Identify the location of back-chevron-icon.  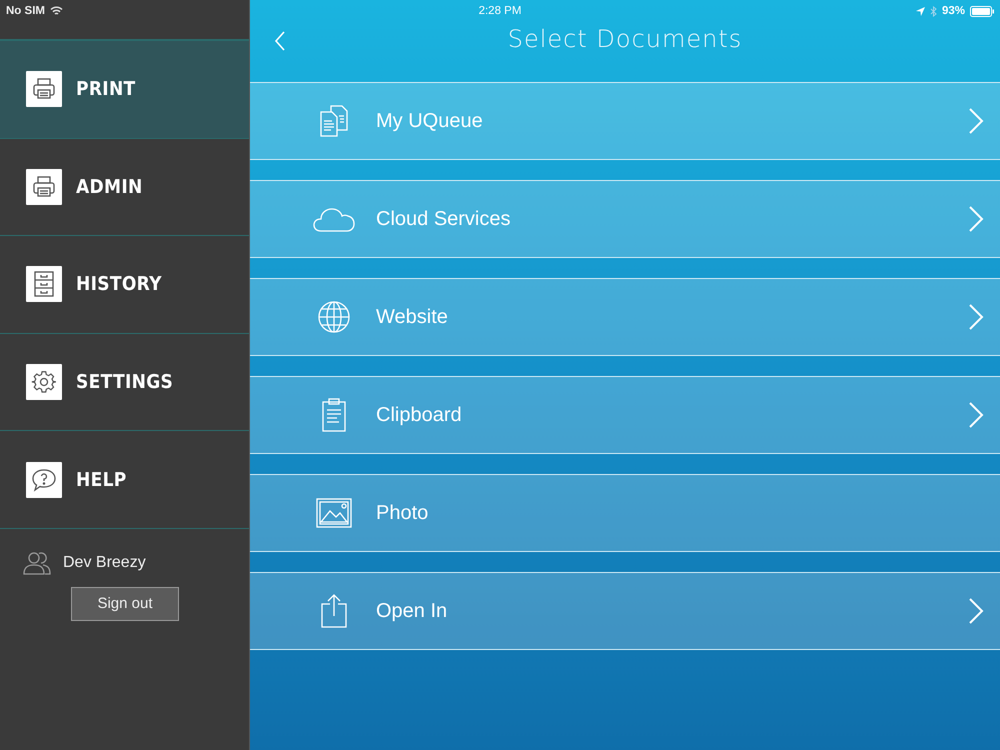
(280, 41).